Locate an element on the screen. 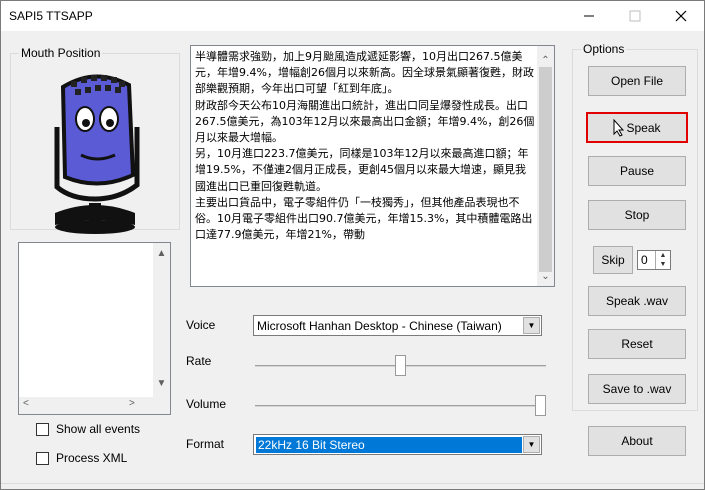 The height and width of the screenshot is (490, 705). events-horizontal-scrollbar: < > is located at coordinates (94, 405).